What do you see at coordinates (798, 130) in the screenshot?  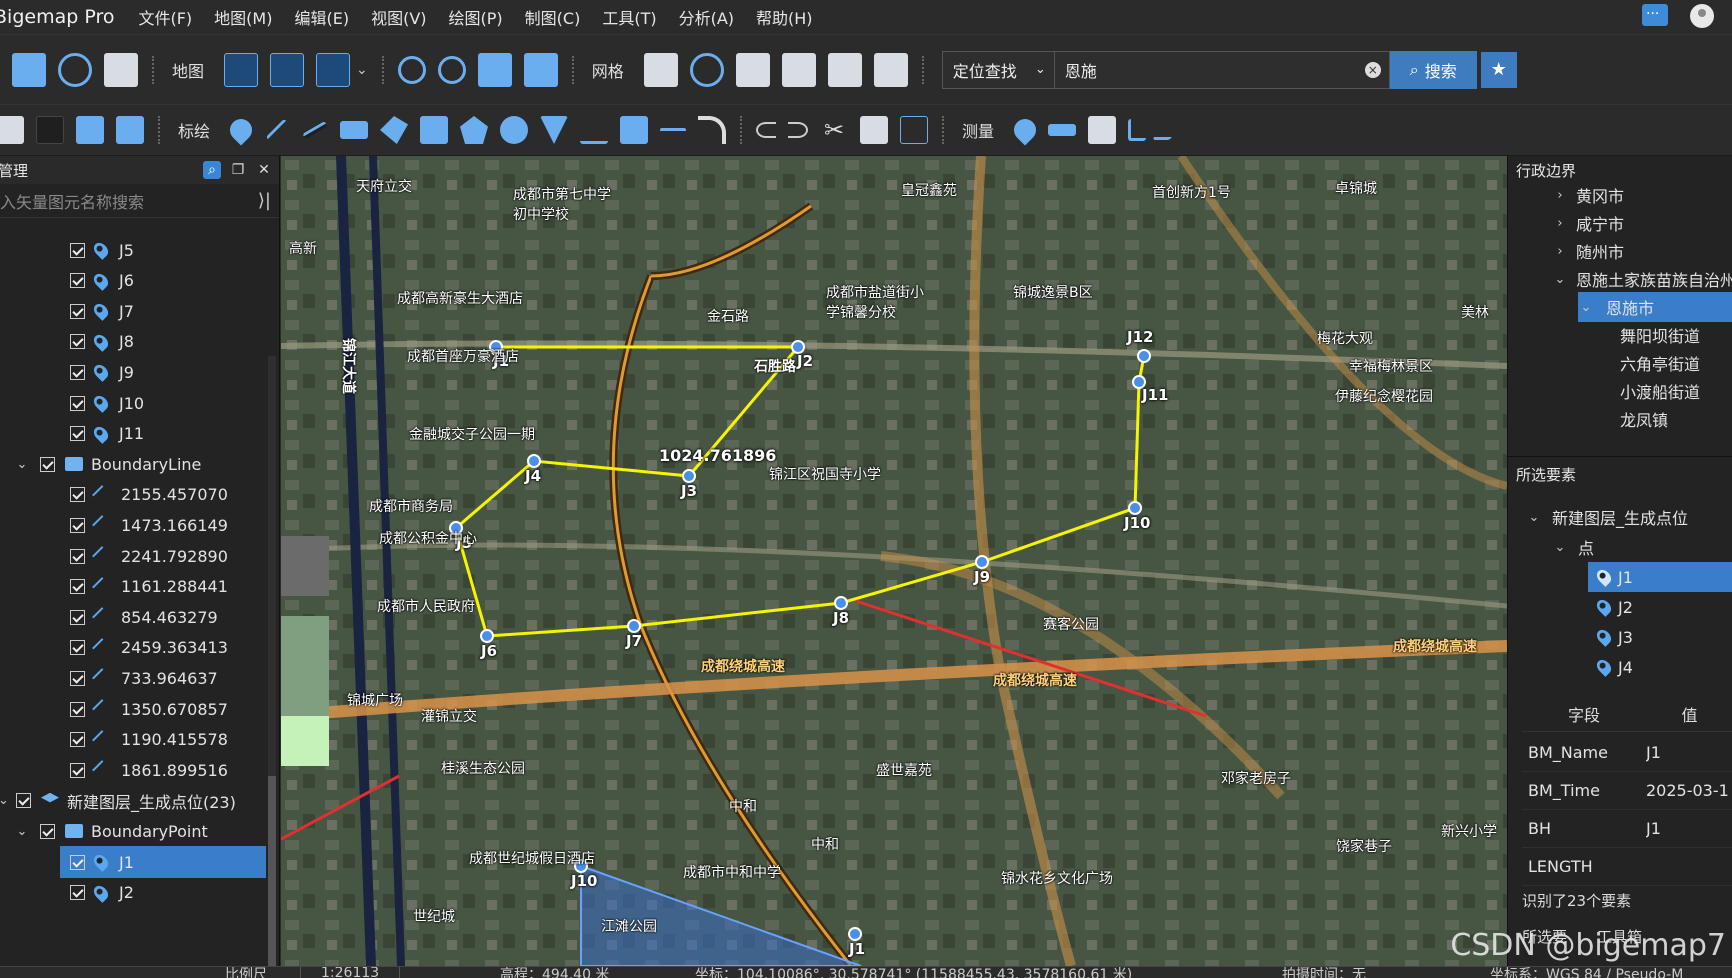 I see `redo-icon` at bounding box center [798, 130].